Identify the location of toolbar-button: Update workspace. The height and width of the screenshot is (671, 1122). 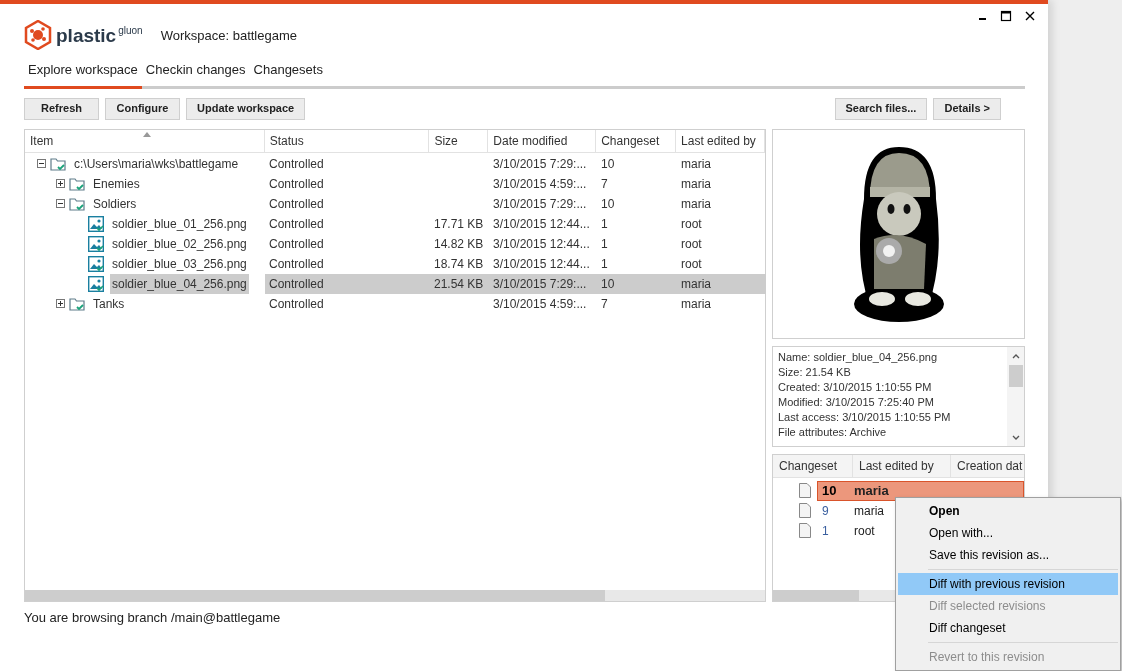
(246, 108).